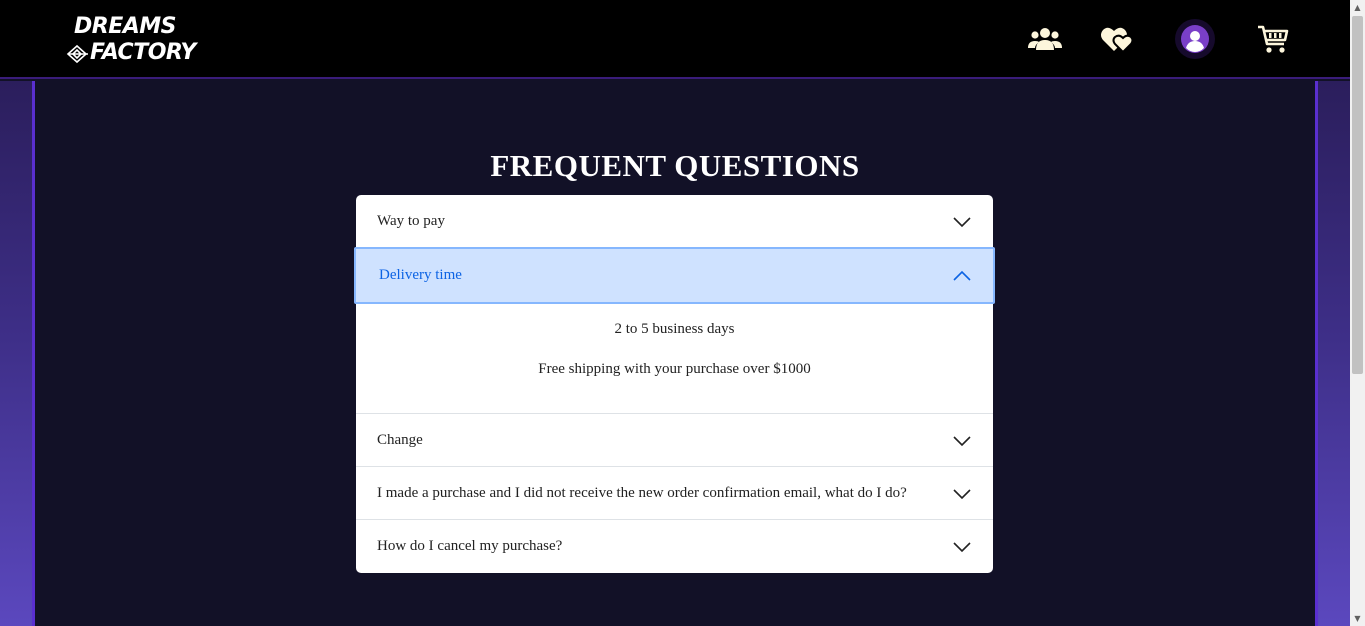 This screenshot has height=626, width=1365. What do you see at coordinates (77, 54) in the screenshot?
I see `logo-mark-icon` at bounding box center [77, 54].